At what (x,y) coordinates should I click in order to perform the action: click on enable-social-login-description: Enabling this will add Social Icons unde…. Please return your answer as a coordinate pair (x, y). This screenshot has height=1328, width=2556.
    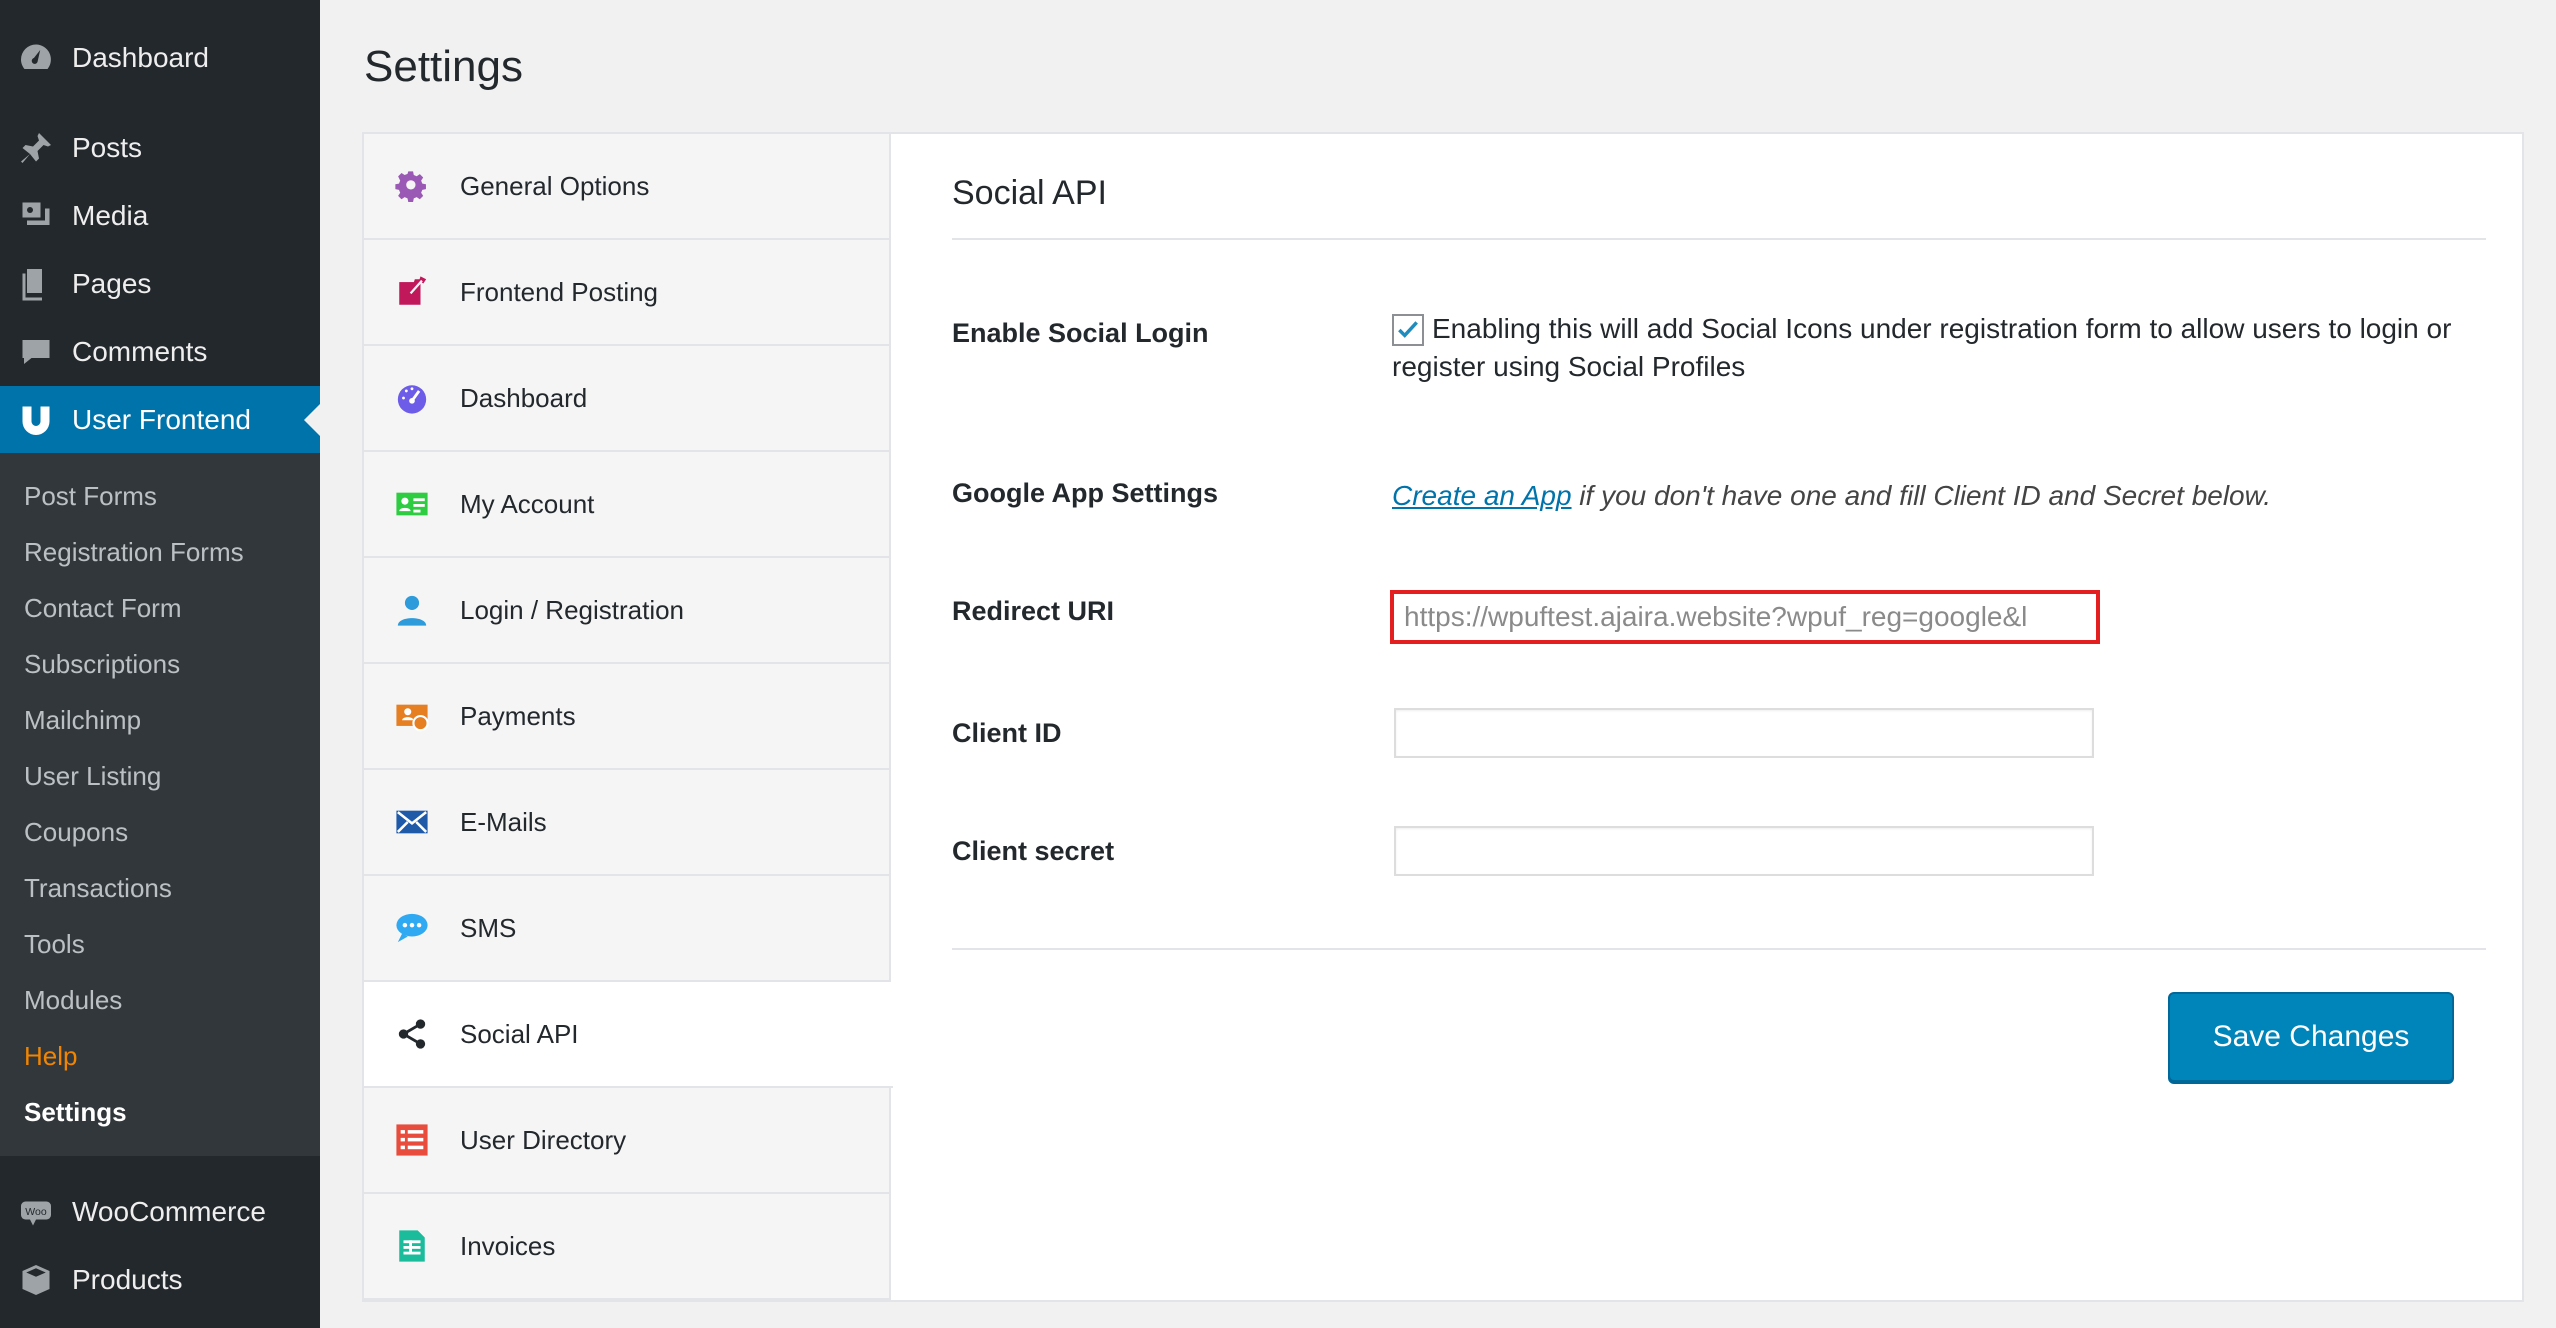
    Looking at the image, I should click on (1922, 347).